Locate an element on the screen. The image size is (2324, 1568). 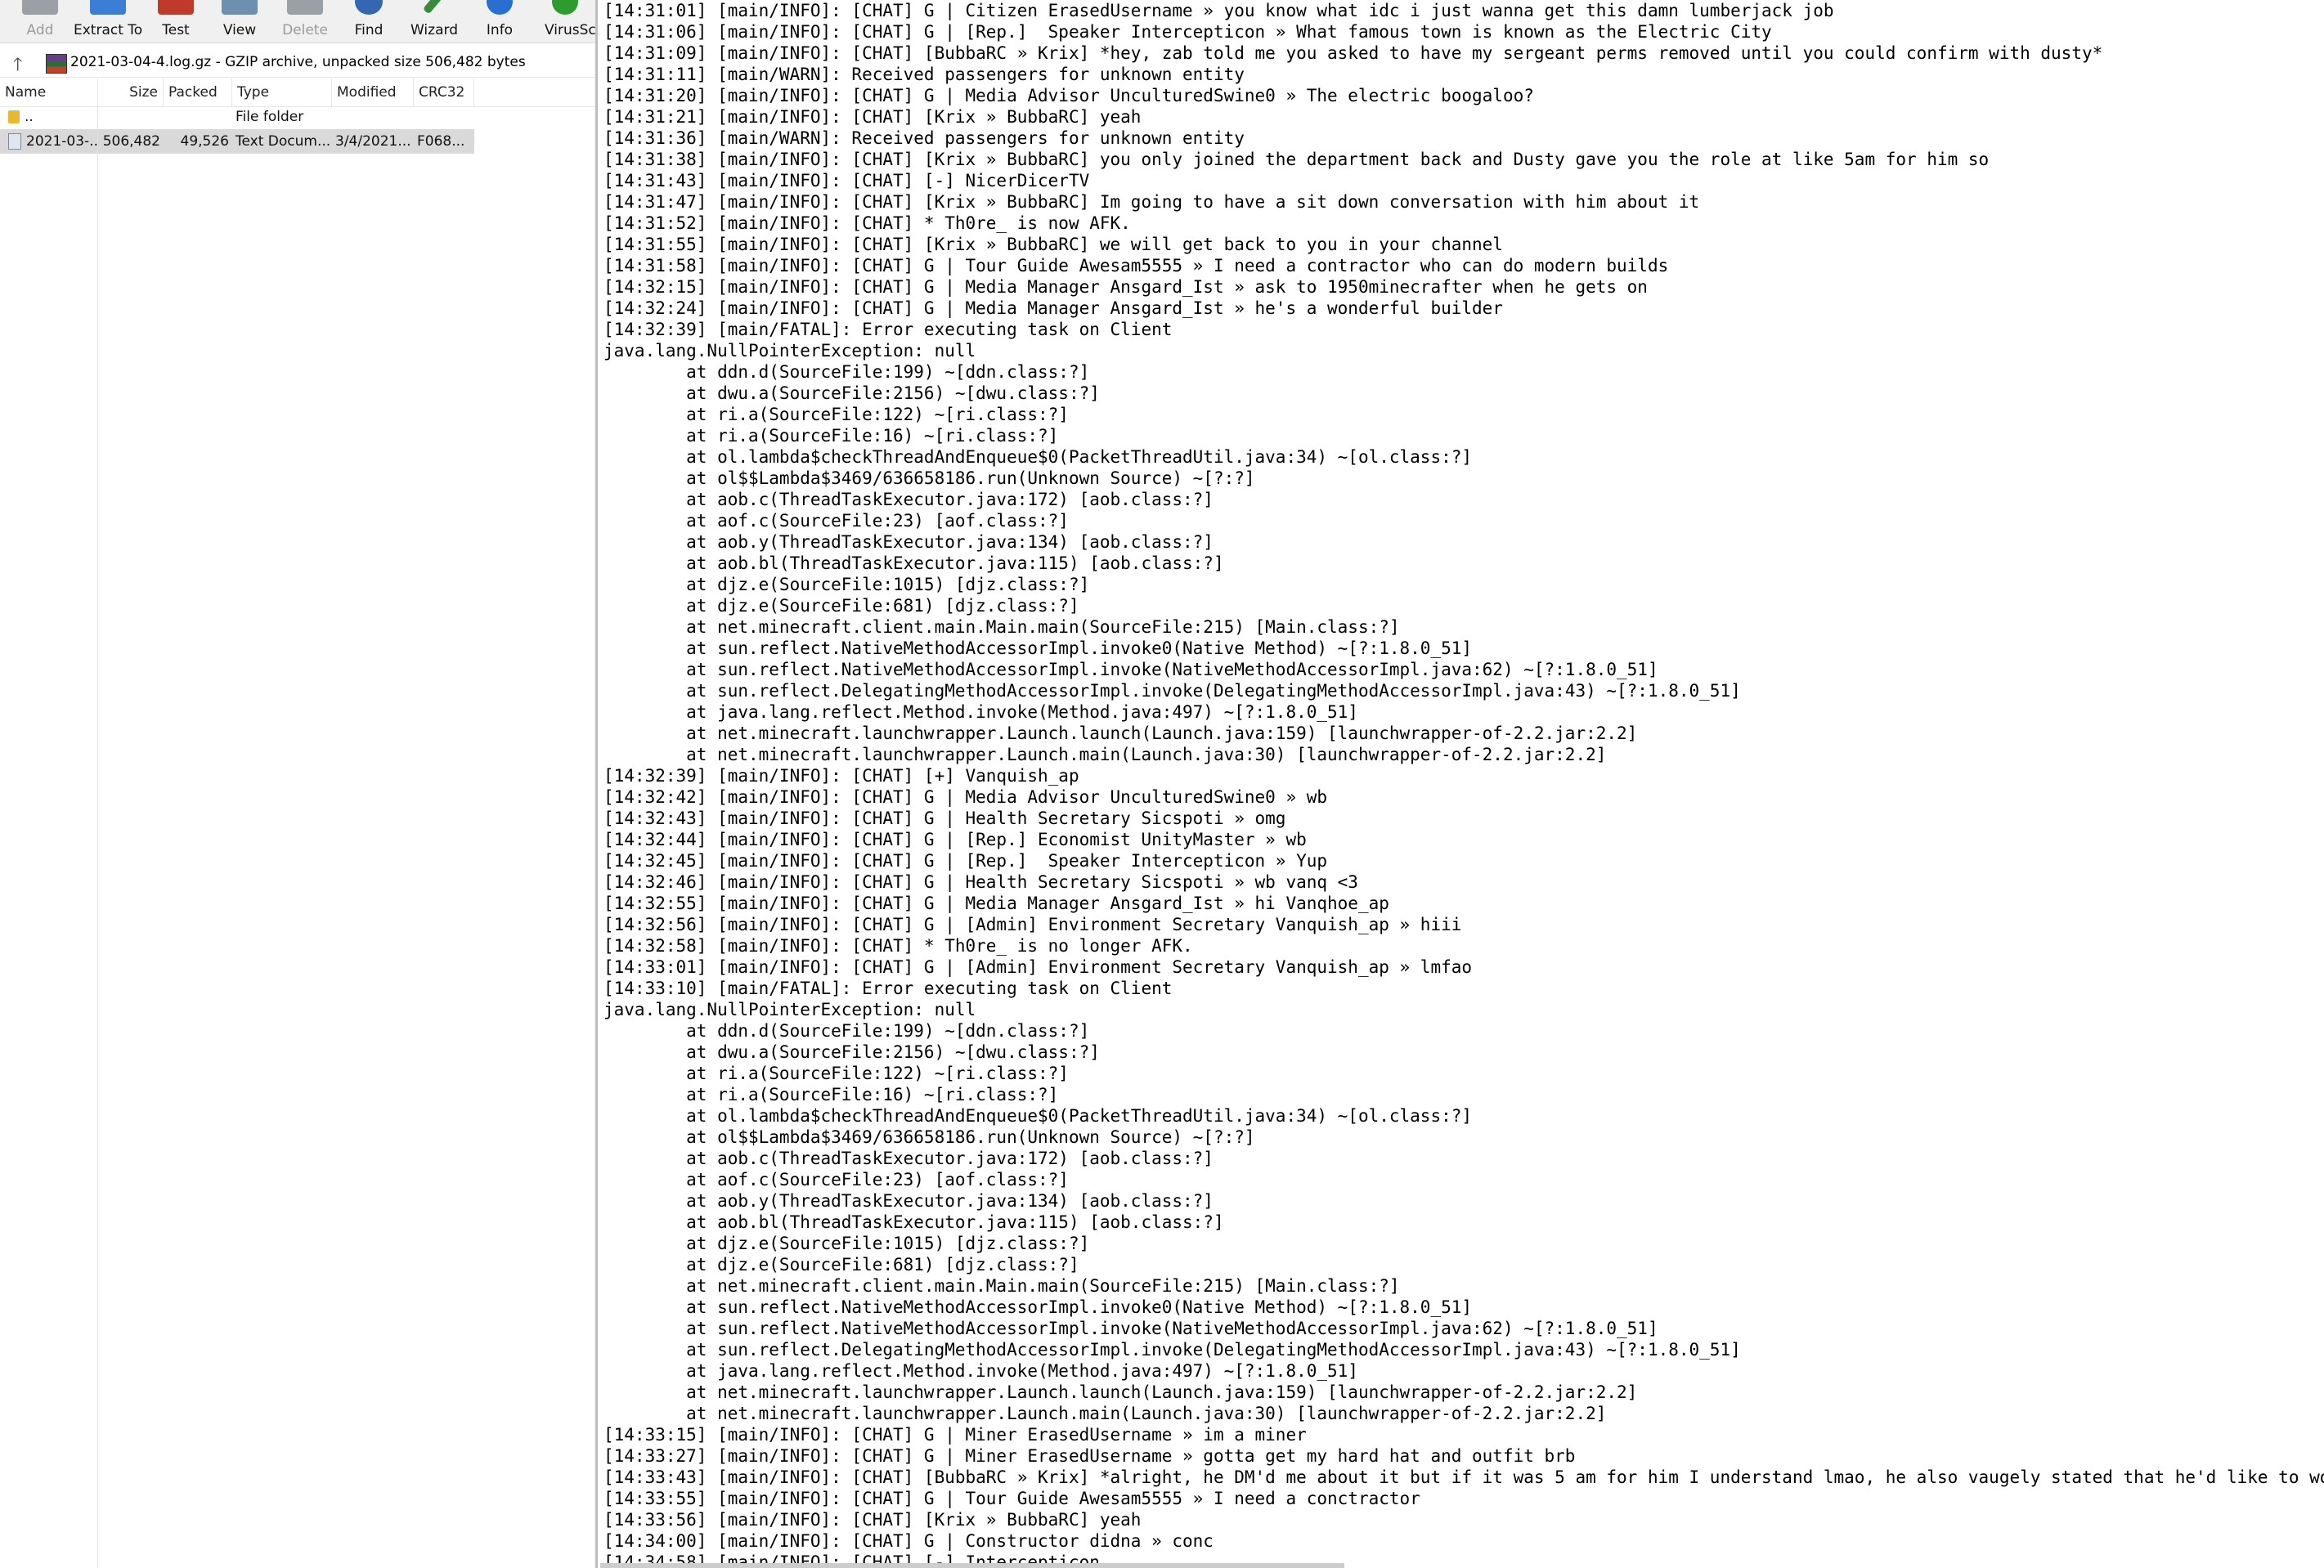
file-list-header: Name Size Packed Type Modified CRC32 is located at coordinates (297, 92).